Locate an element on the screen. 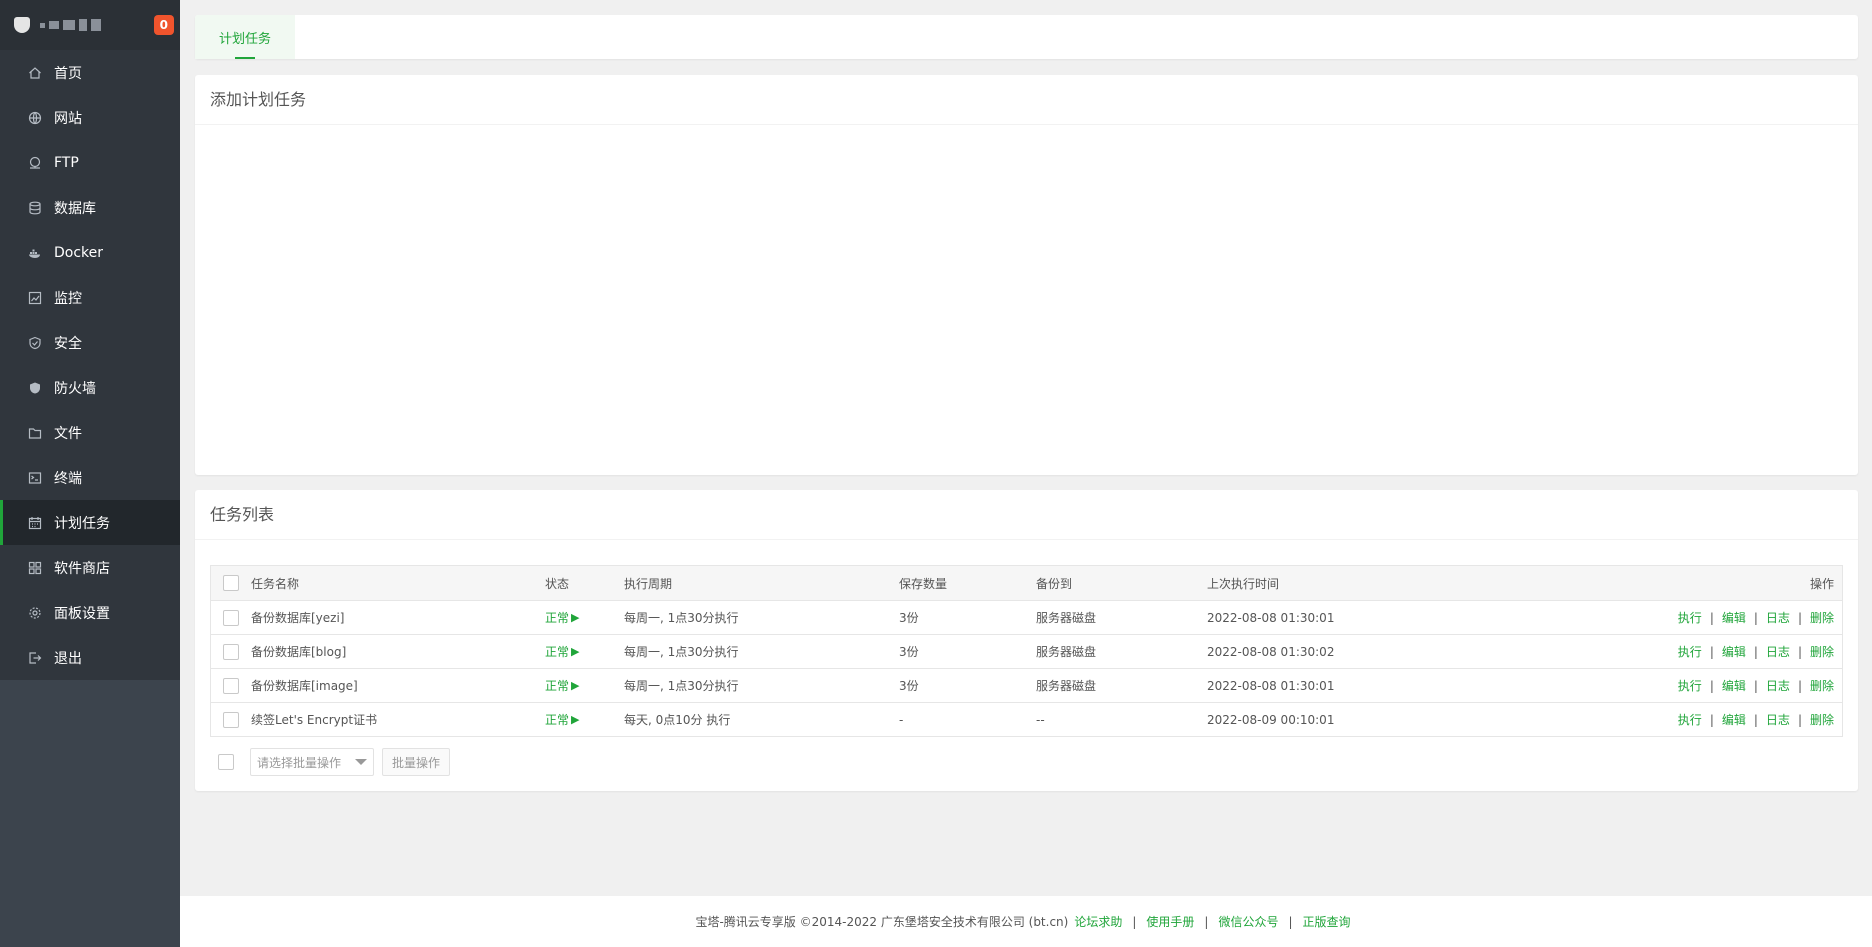  sidebar-item-label: 网站 is located at coordinates (68, 118).